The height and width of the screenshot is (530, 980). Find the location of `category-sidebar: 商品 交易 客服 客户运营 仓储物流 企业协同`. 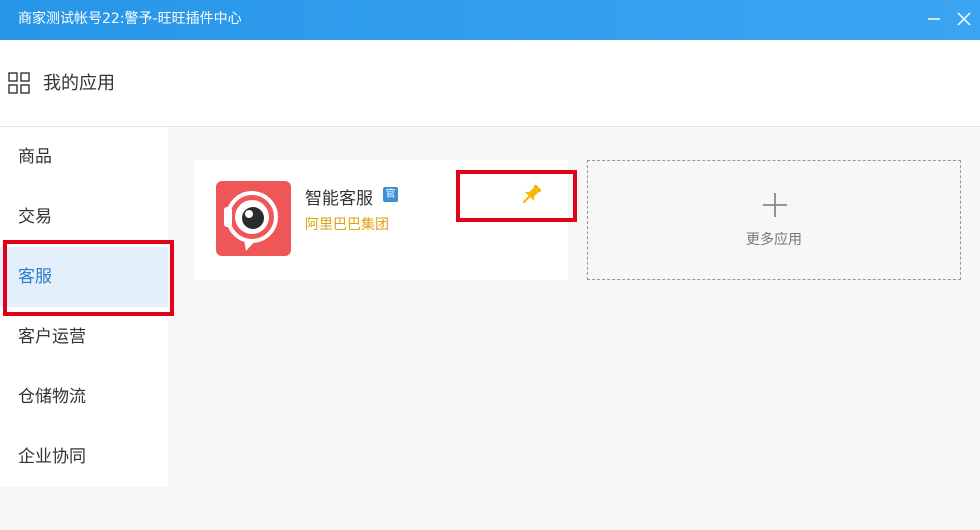

category-sidebar: 商品 交易 客服 客户运营 仓储物流 企业协同 is located at coordinates (84, 307).